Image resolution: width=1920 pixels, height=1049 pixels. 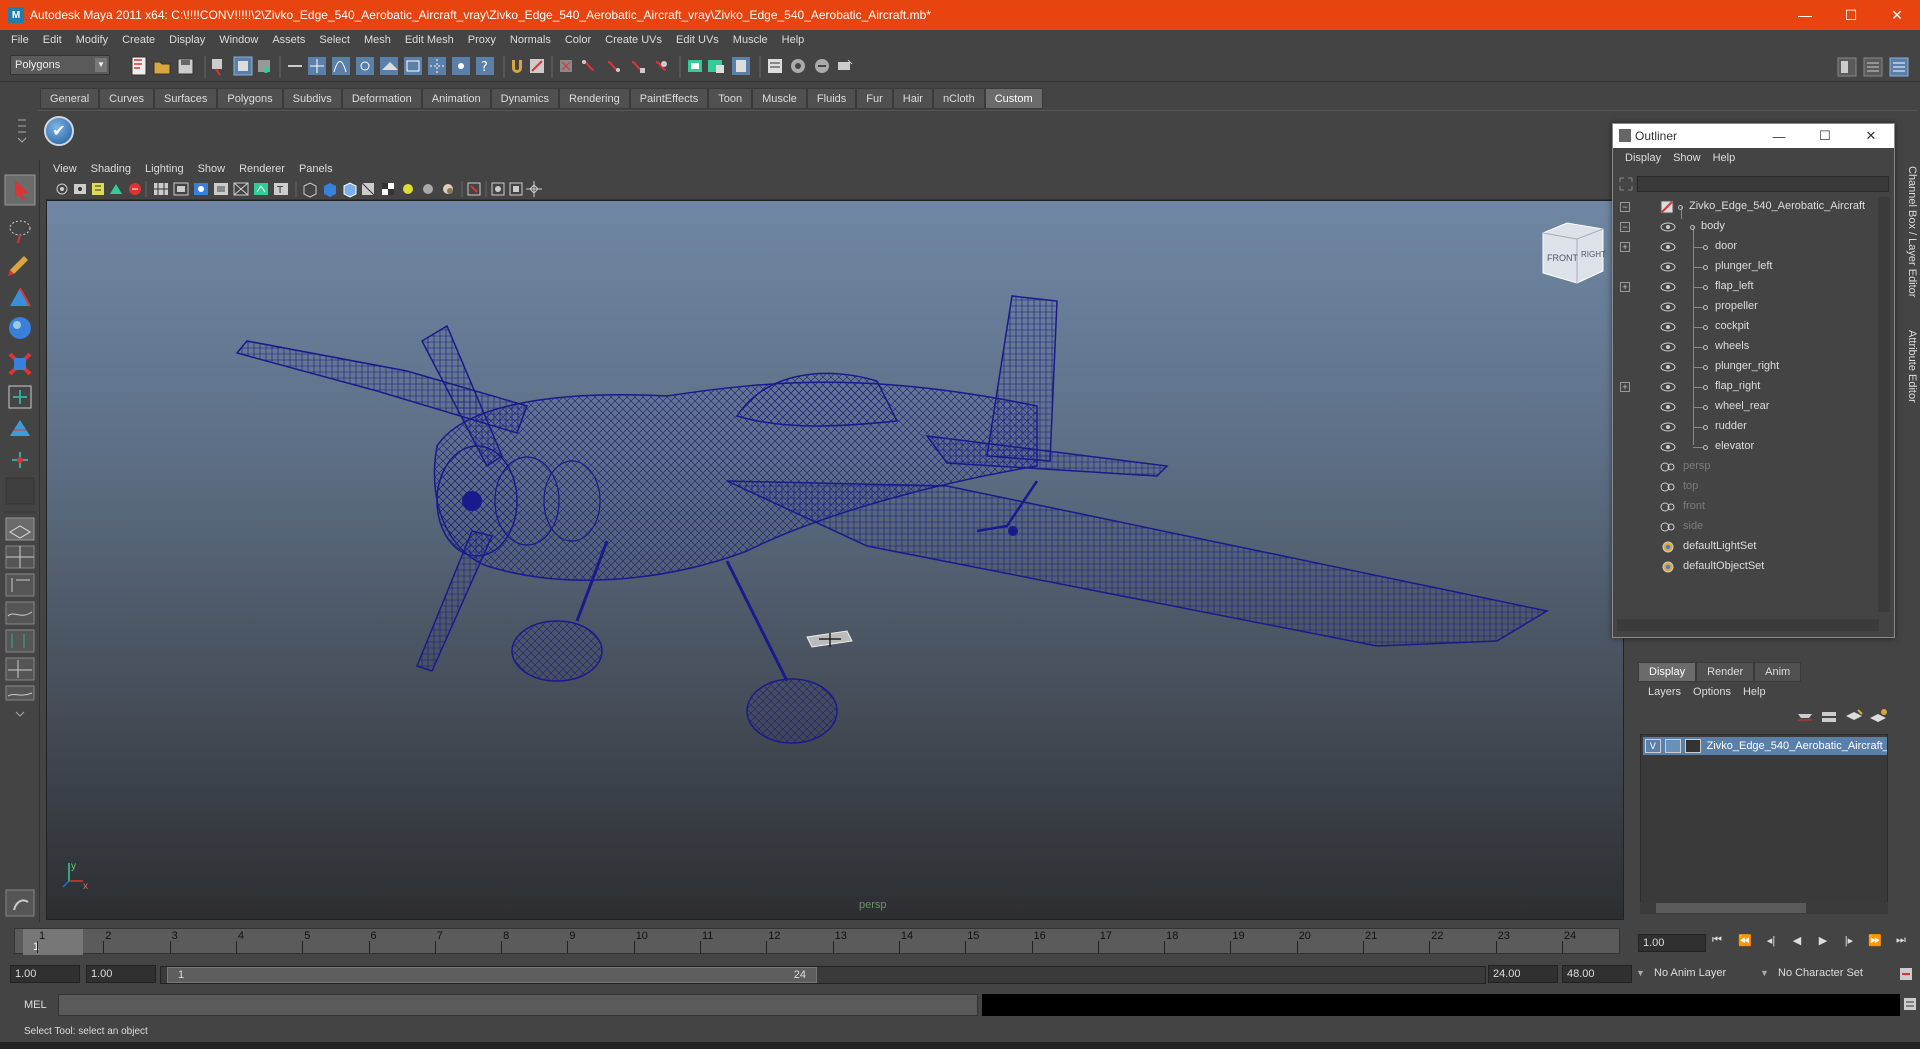 What do you see at coordinates (517, 66) in the screenshot?
I see `magnet-icon` at bounding box center [517, 66].